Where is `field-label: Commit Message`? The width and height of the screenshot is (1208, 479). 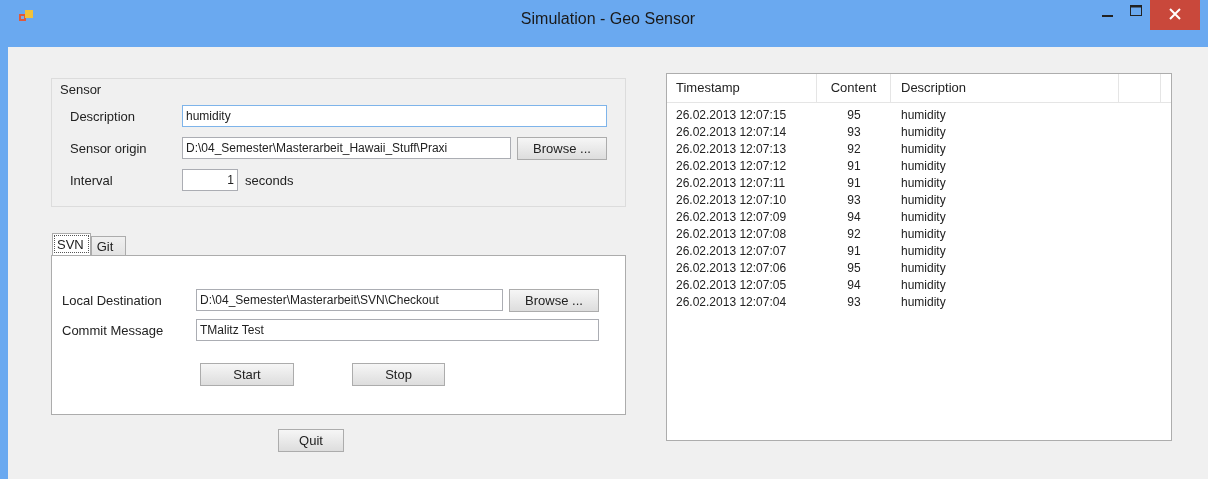 field-label: Commit Message is located at coordinates (113, 330).